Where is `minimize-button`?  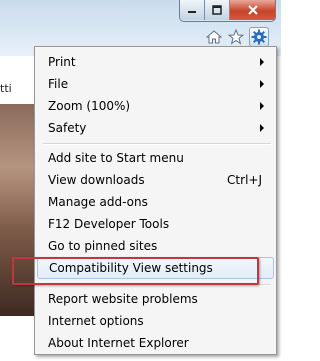
minimize-button is located at coordinates (192, 10).